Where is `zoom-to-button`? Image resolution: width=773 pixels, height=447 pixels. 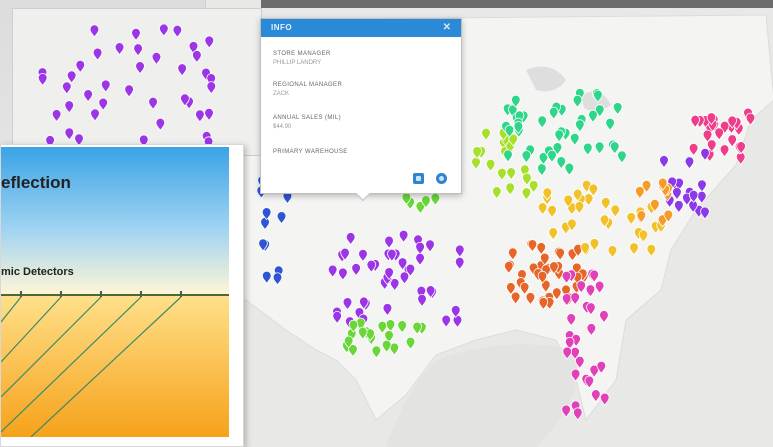
zoom-to-button is located at coordinates (441, 178).